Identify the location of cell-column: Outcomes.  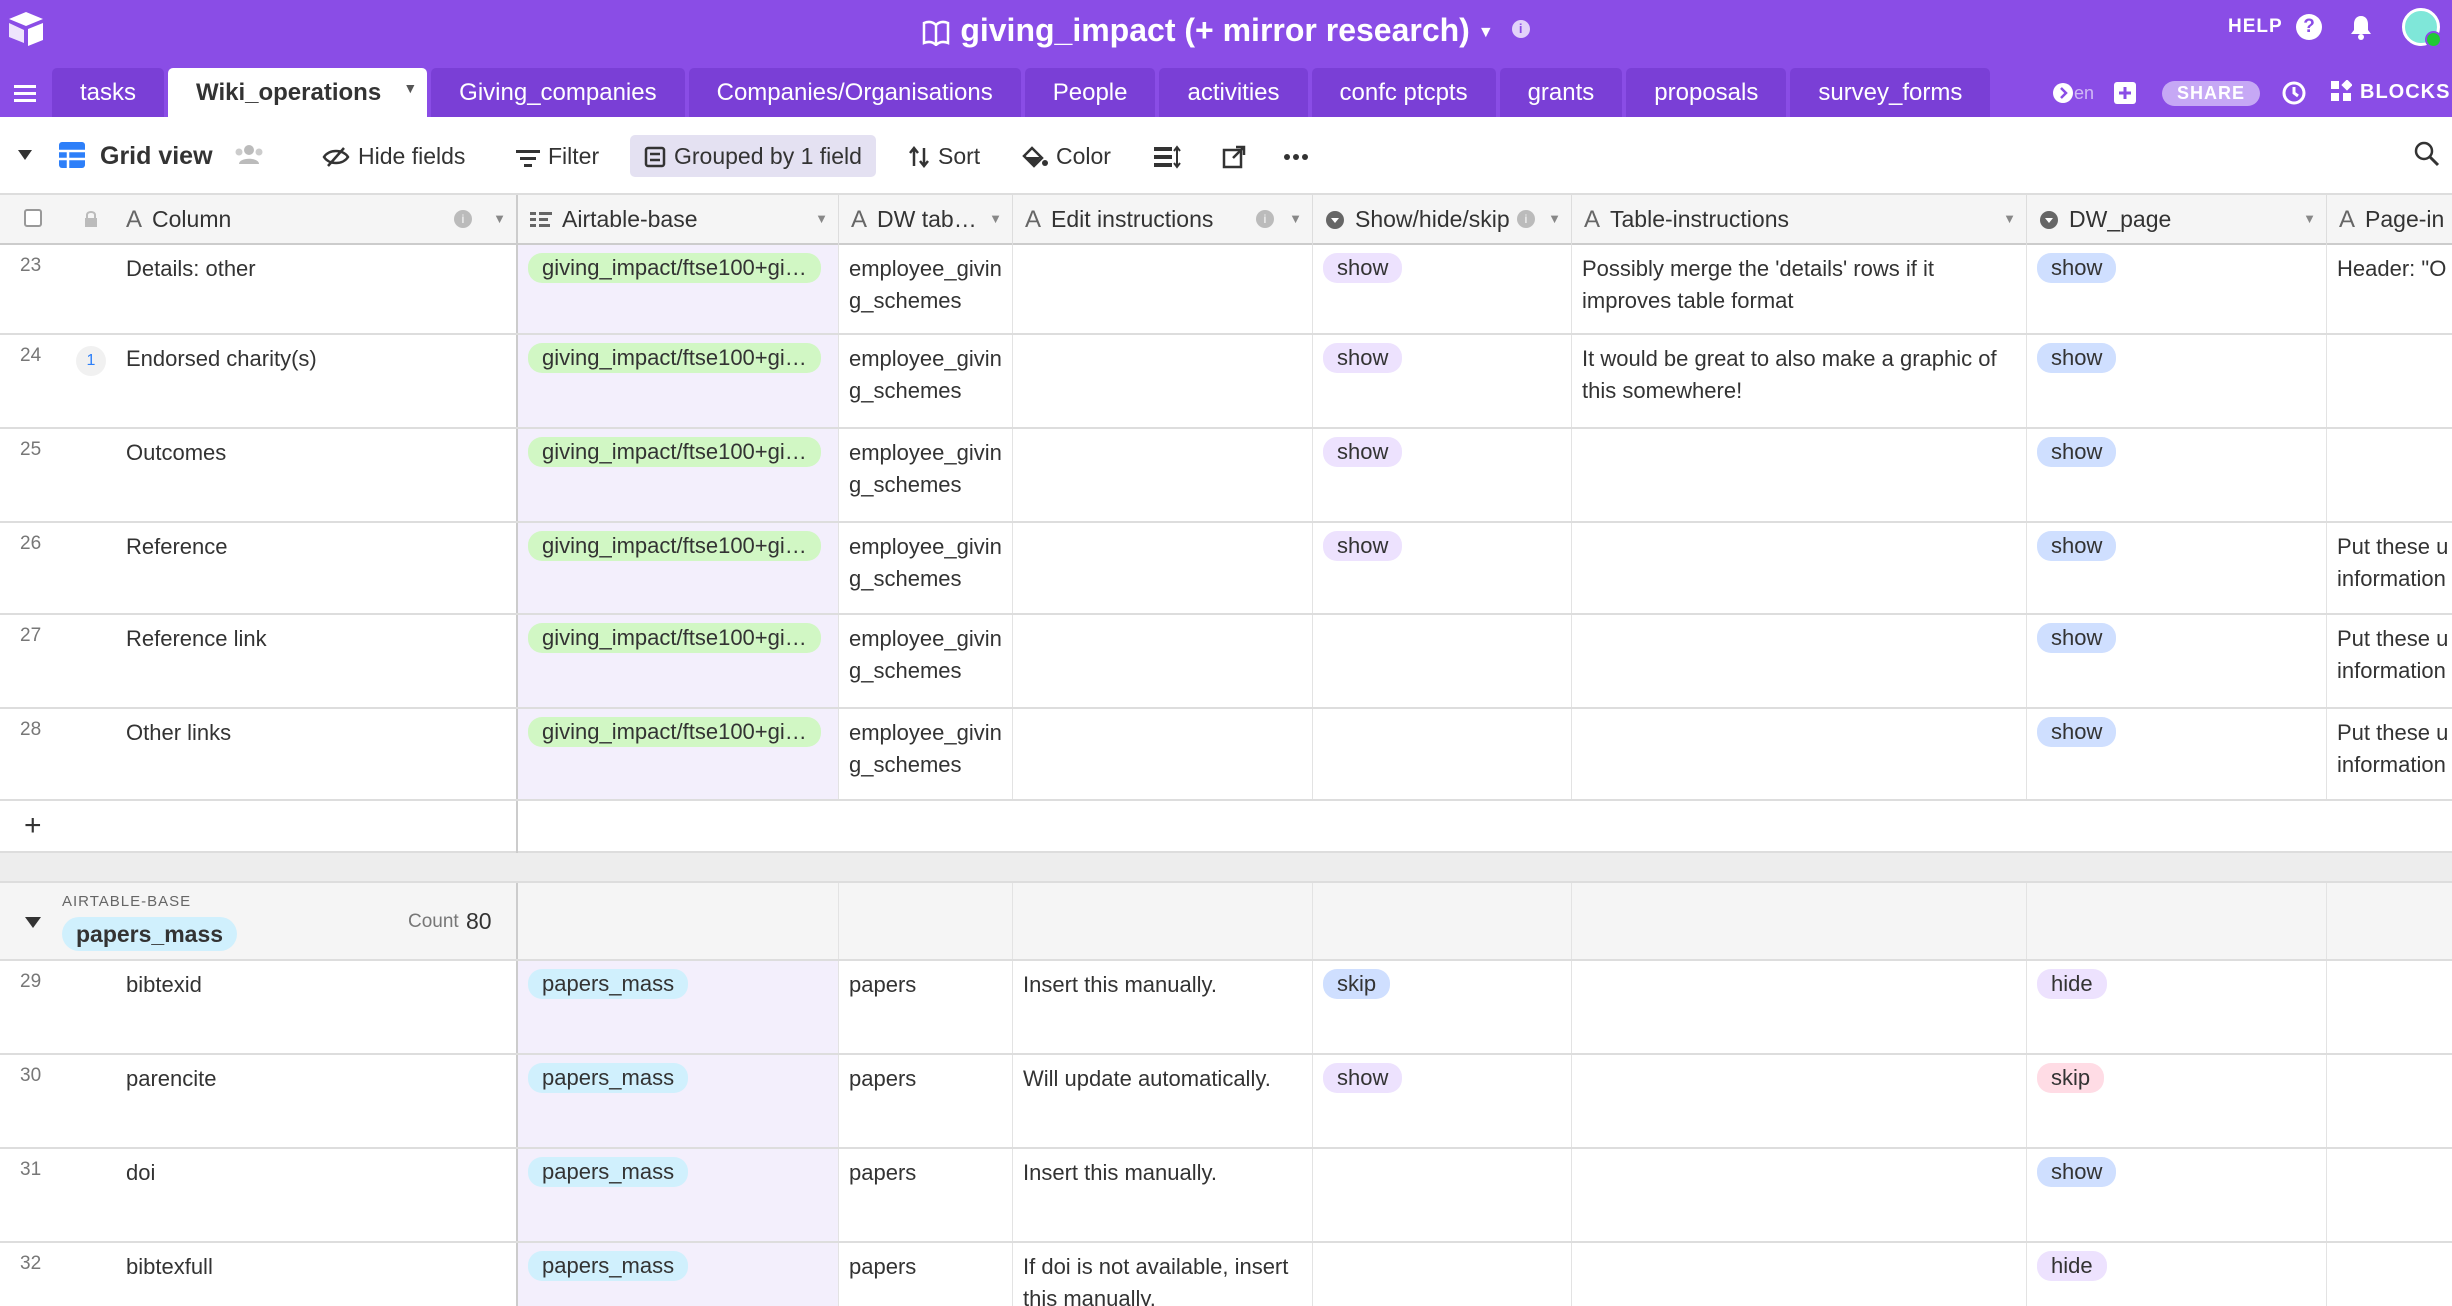
(316, 475).